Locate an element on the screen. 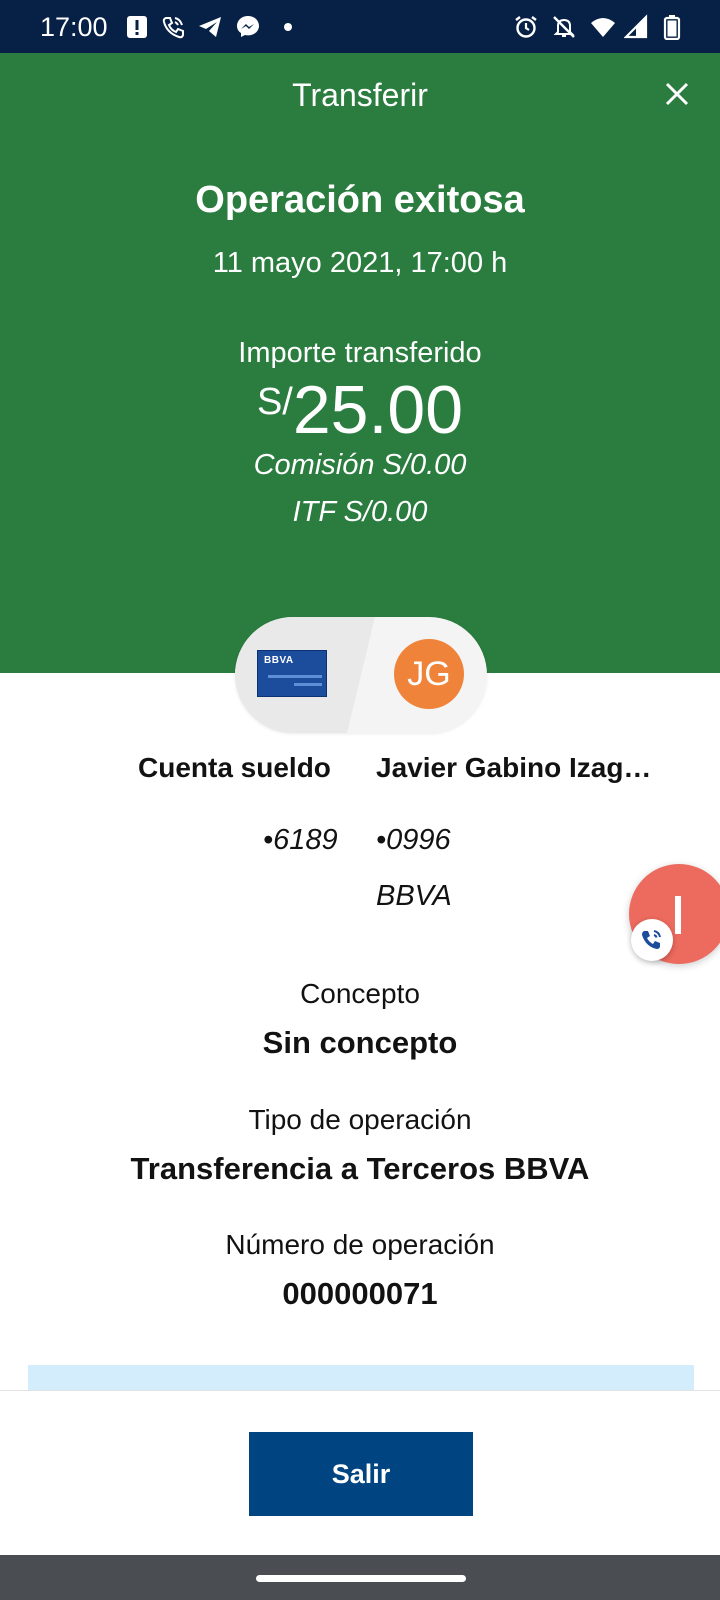 Image resolution: width=720 pixels, height=1600 pixels. alert-icon is located at coordinates (137, 27).